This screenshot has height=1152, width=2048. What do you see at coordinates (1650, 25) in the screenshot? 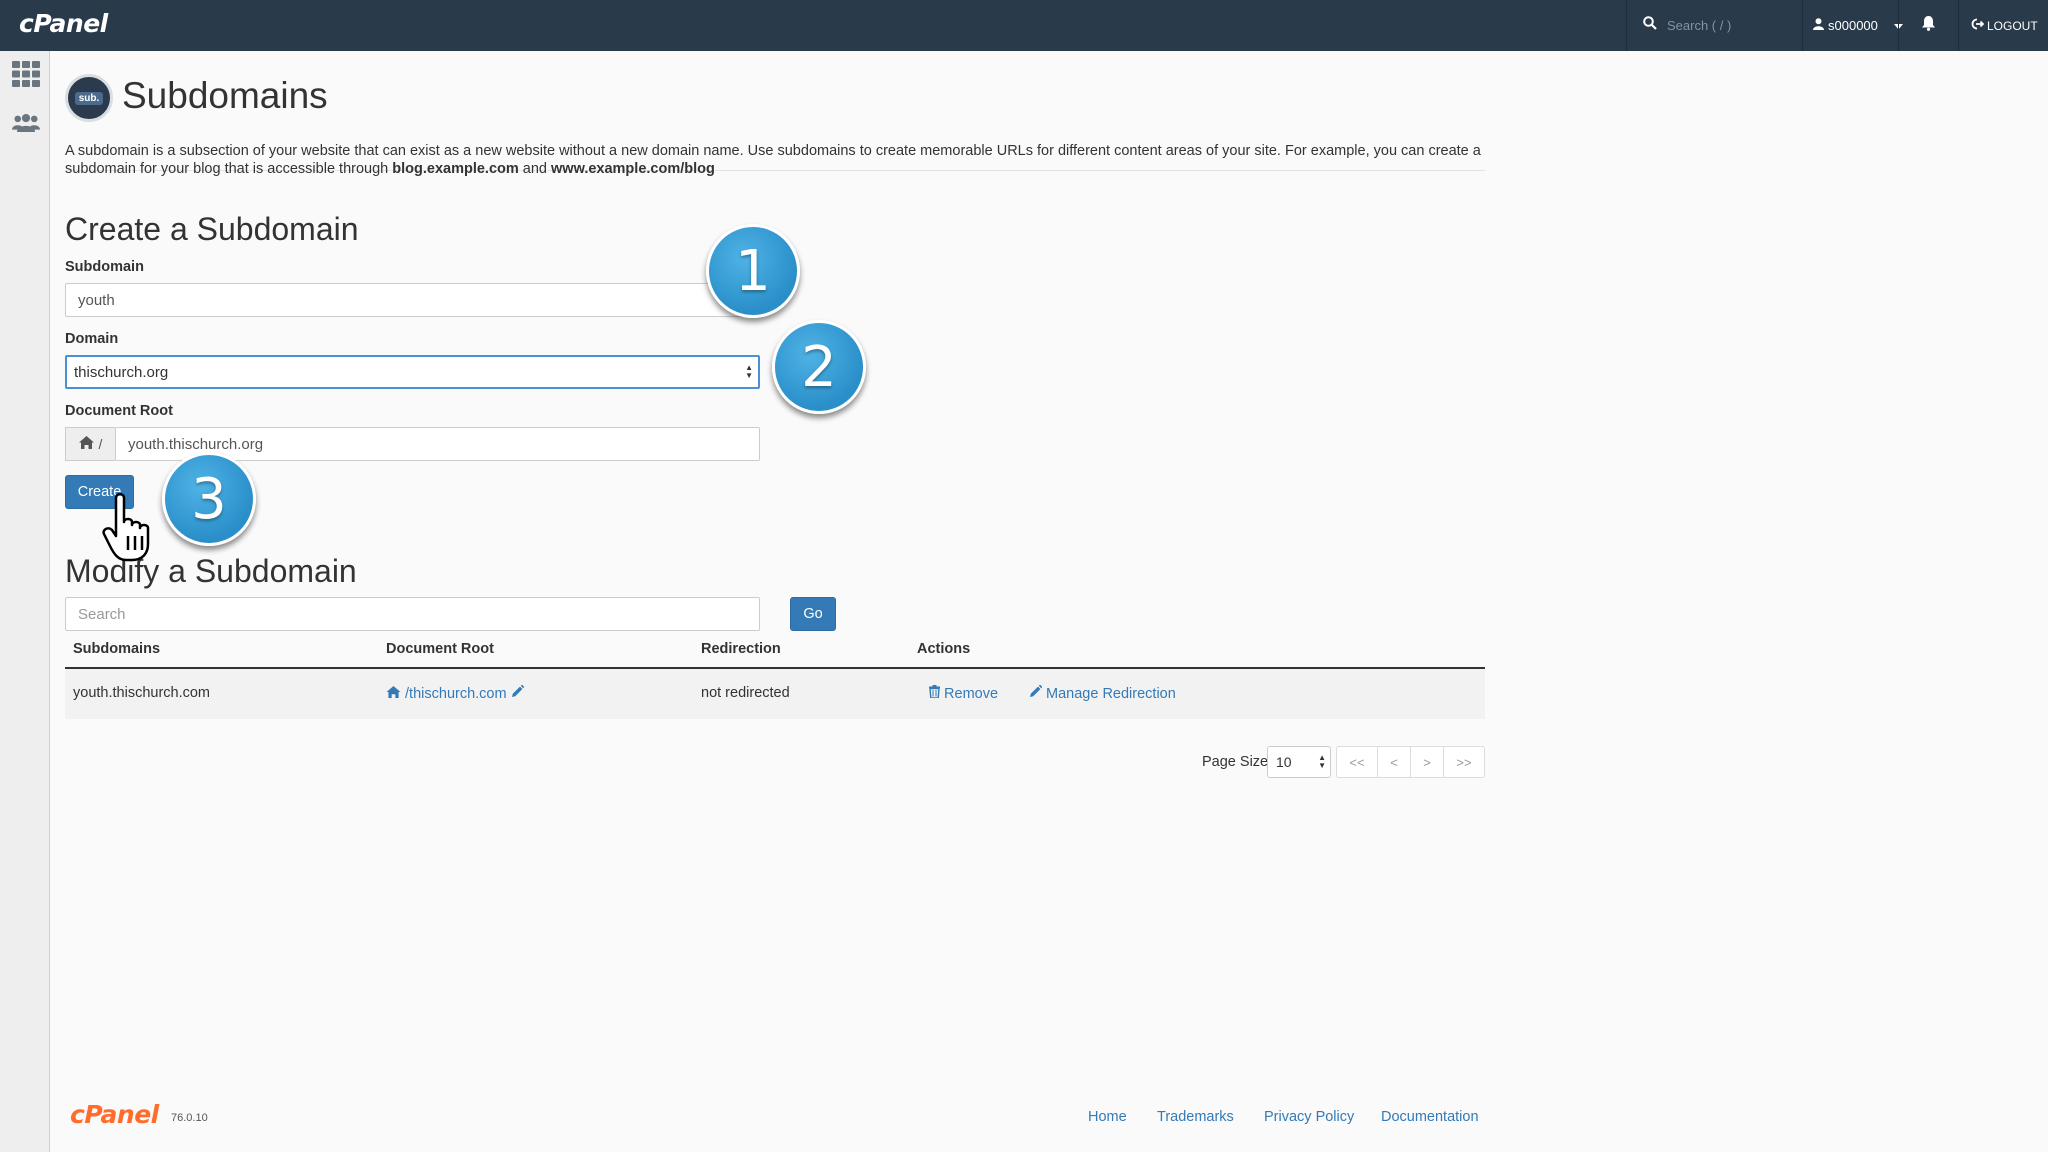
I see `search-icon` at bounding box center [1650, 25].